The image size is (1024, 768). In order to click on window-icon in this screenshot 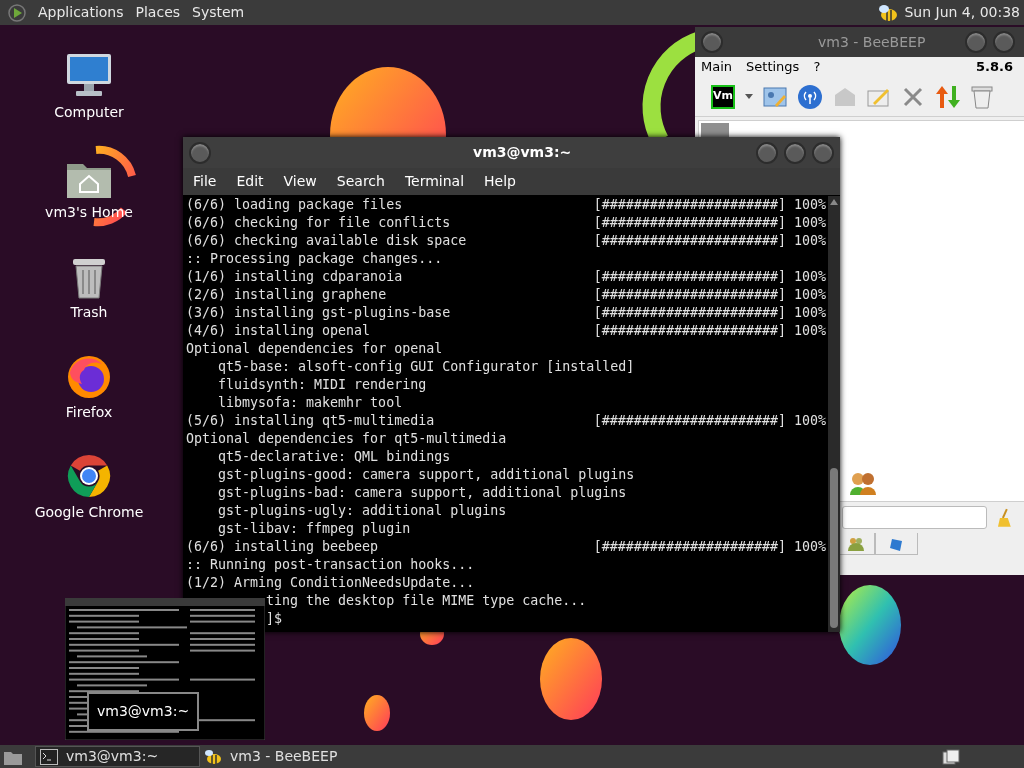, I will do `click(951, 756)`.